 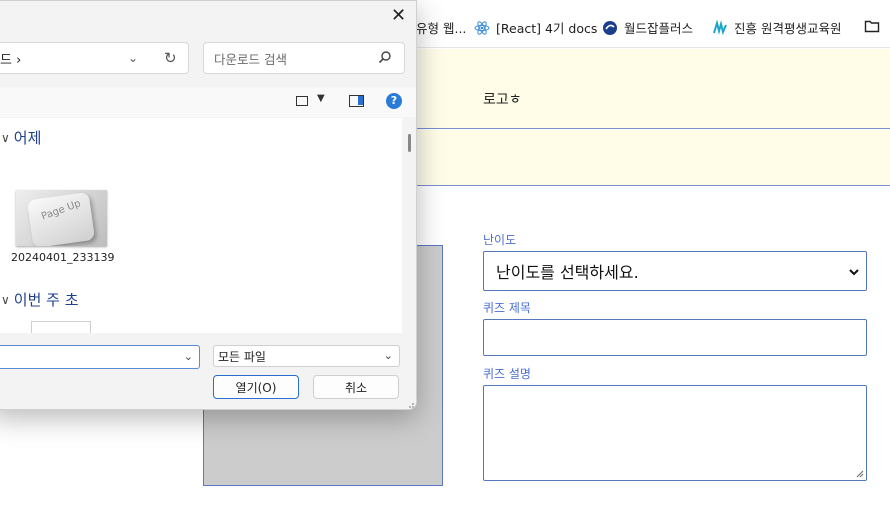 What do you see at coordinates (567, 272) in the screenshot?
I see `difficulty-selected-value: 난이도를 선택하세요.` at bounding box center [567, 272].